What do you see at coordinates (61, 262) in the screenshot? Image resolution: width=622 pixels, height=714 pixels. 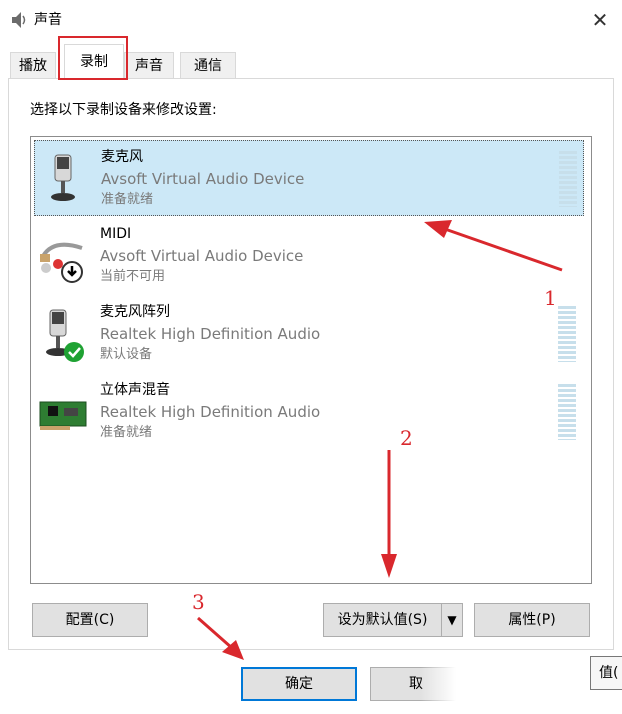 I see `audio-cable-icon` at bounding box center [61, 262].